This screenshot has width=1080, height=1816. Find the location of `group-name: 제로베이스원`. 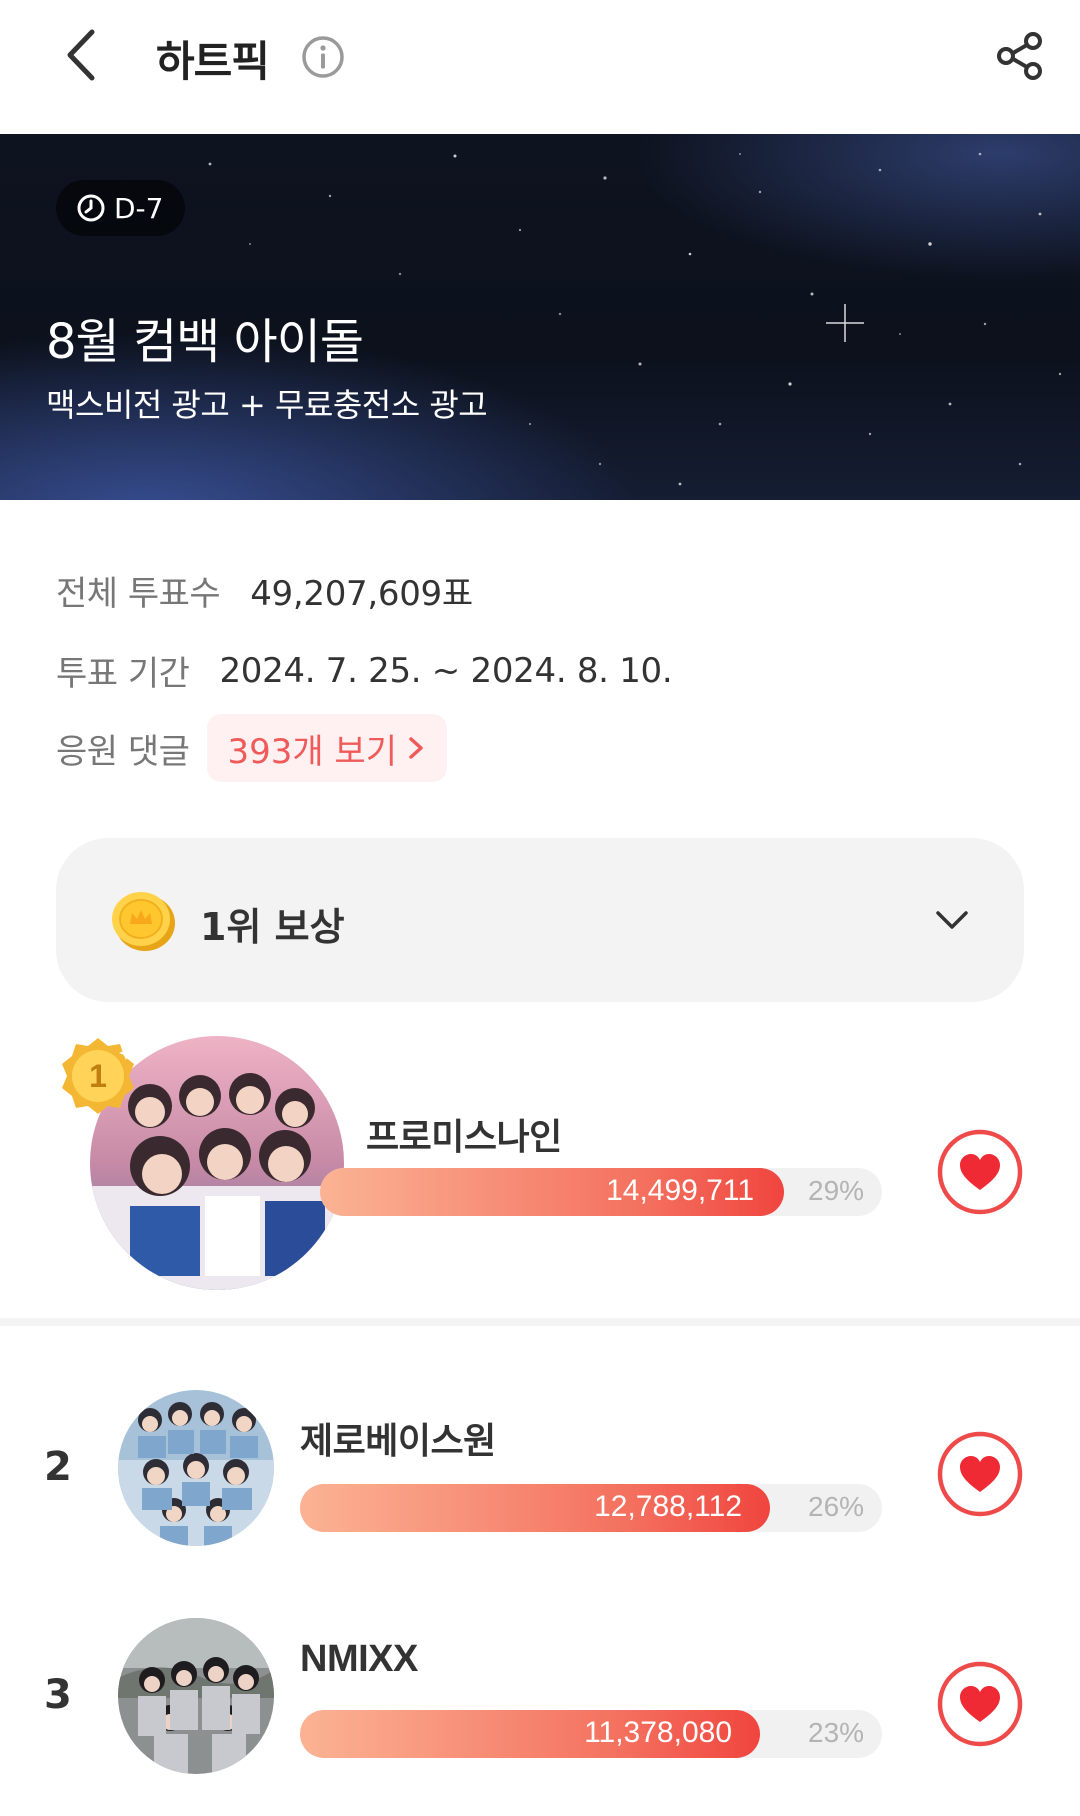

group-name: 제로베이스원 is located at coordinates (398, 1441).